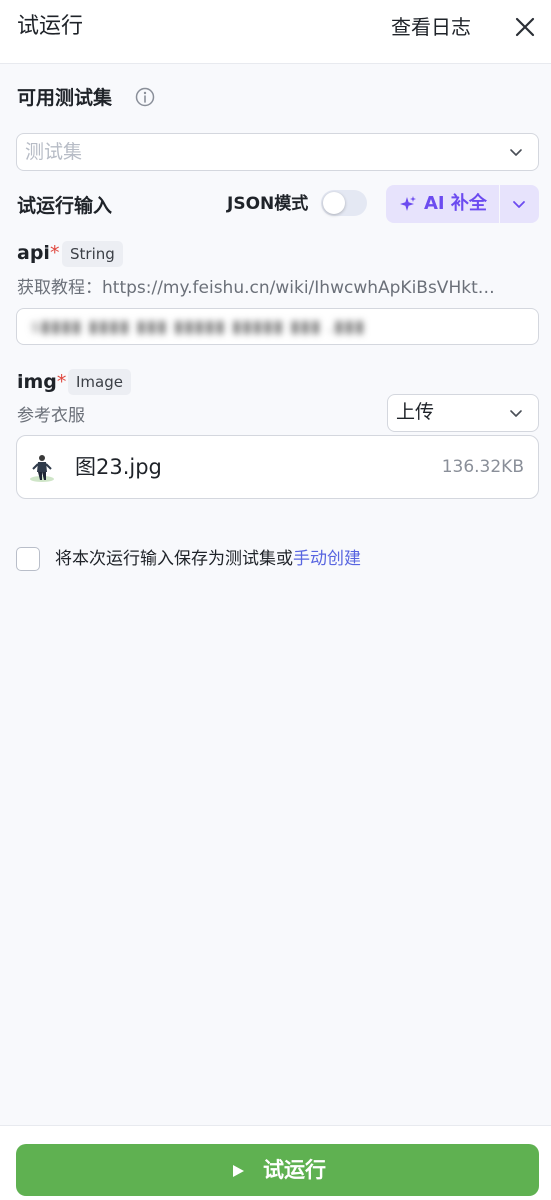  I want to click on close-icon, so click(525, 27).